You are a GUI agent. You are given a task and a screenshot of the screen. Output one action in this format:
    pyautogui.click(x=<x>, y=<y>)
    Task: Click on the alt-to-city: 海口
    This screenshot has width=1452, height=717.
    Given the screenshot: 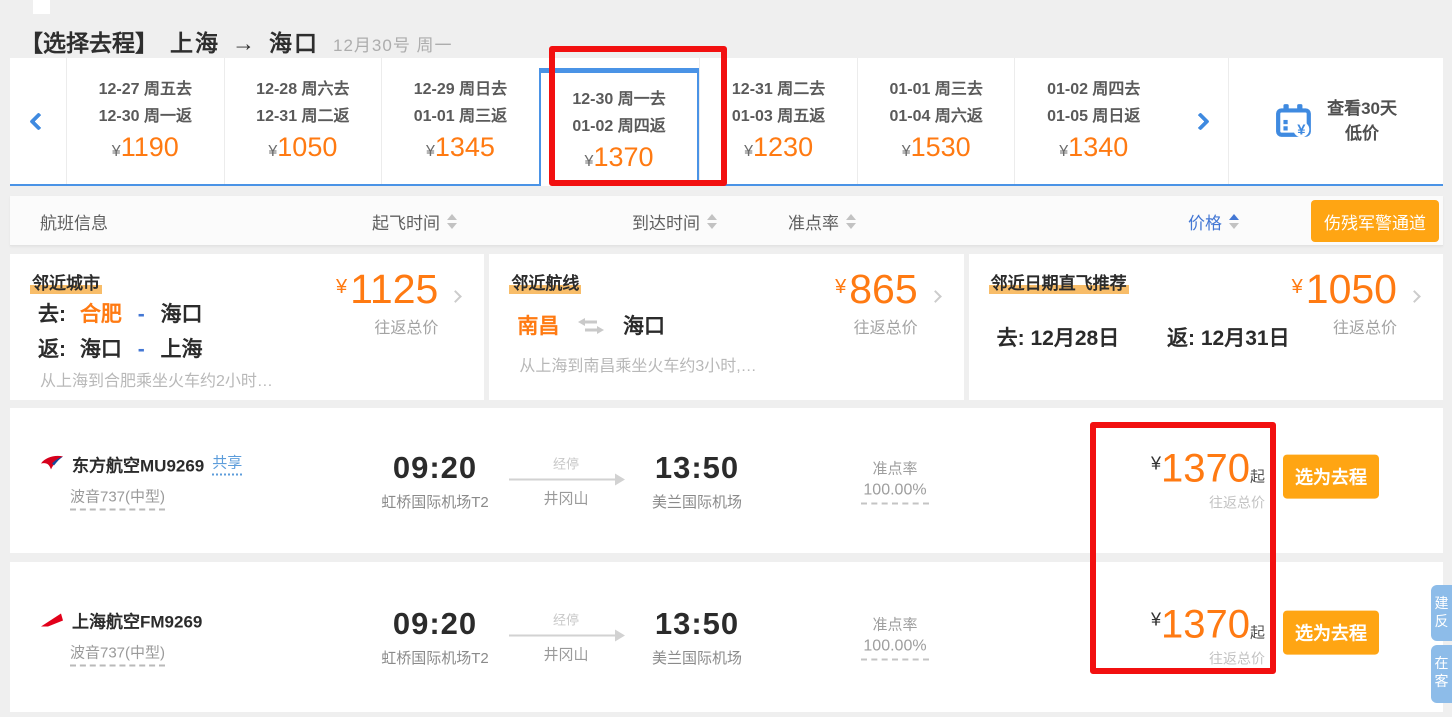 What is the action you would take?
    pyautogui.click(x=644, y=326)
    